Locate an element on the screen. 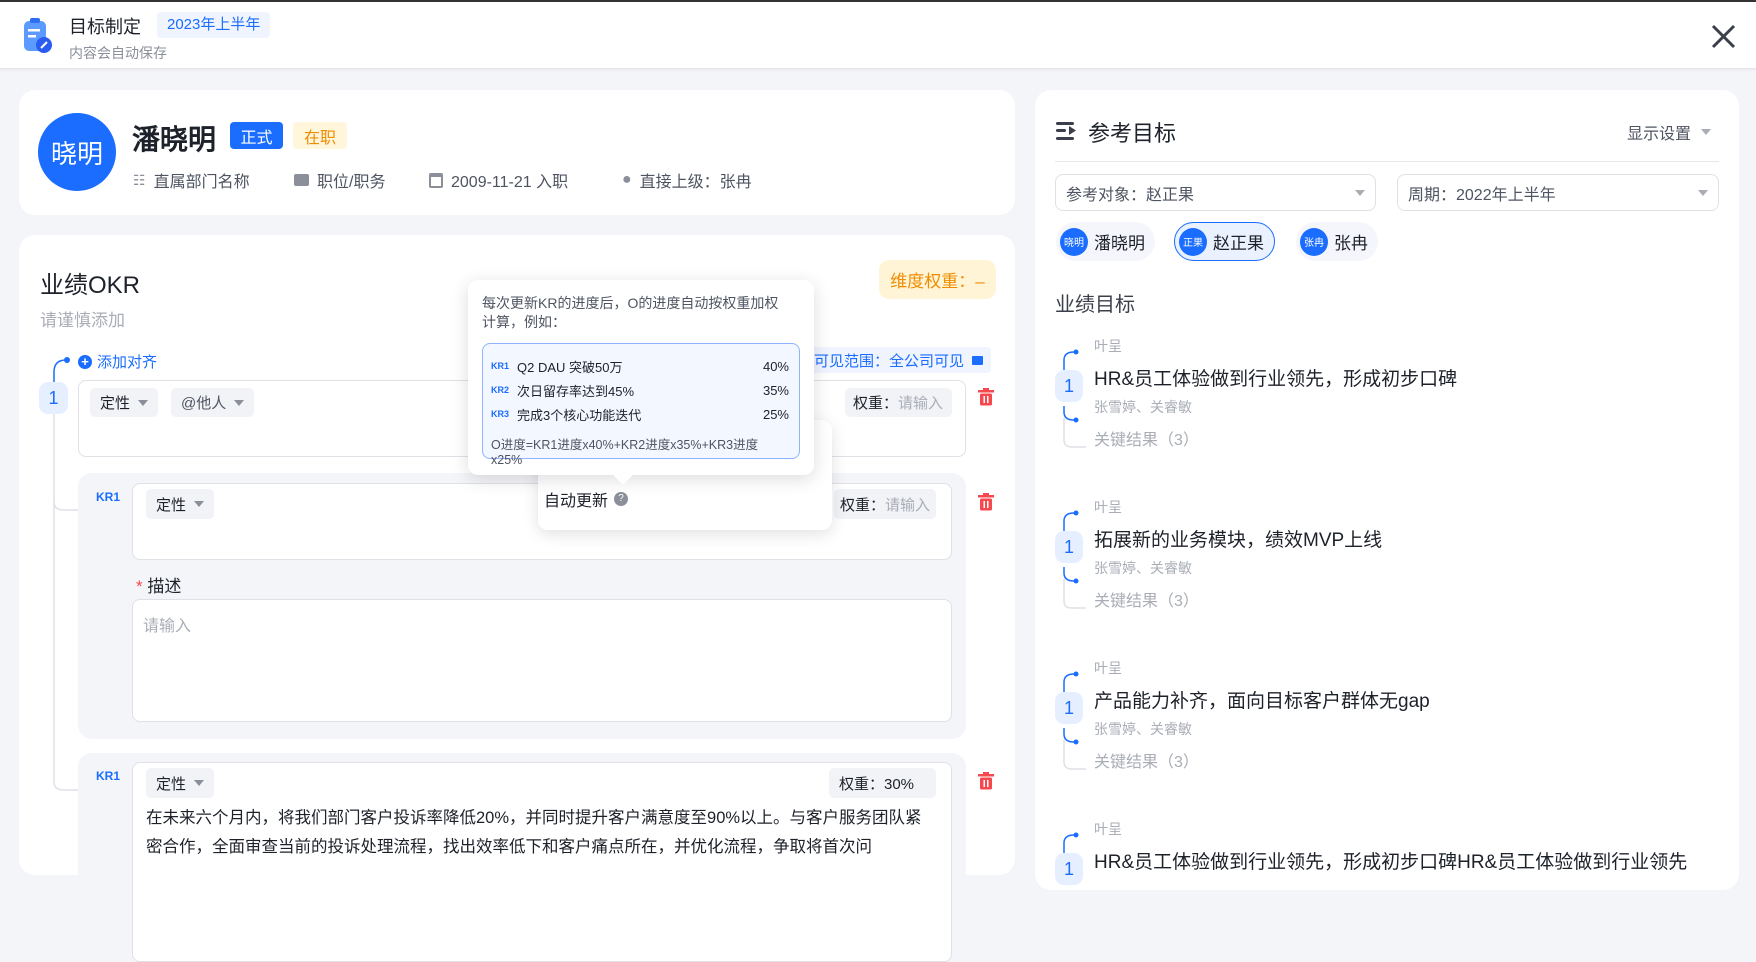 This screenshot has width=1756, height=962. kr2-type-select: 定性 is located at coordinates (180, 783).